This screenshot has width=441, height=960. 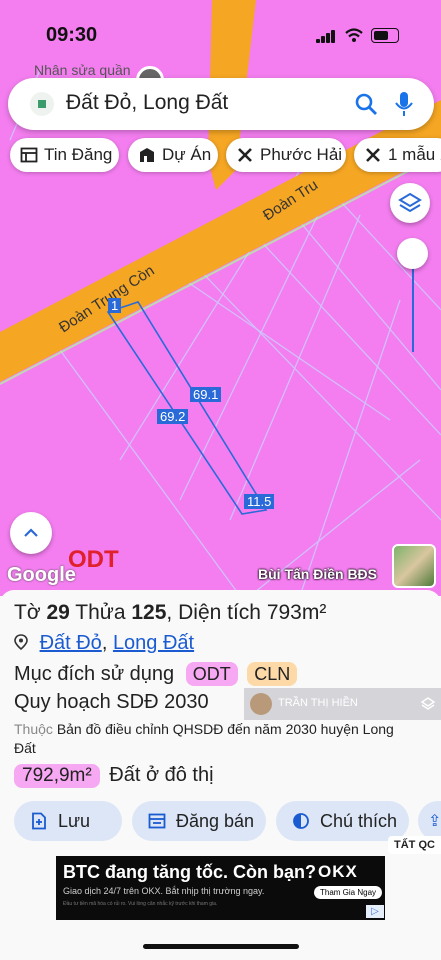 I want to click on parcel-location: Đất Đỏ, Long Đất, so click(x=104, y=643).